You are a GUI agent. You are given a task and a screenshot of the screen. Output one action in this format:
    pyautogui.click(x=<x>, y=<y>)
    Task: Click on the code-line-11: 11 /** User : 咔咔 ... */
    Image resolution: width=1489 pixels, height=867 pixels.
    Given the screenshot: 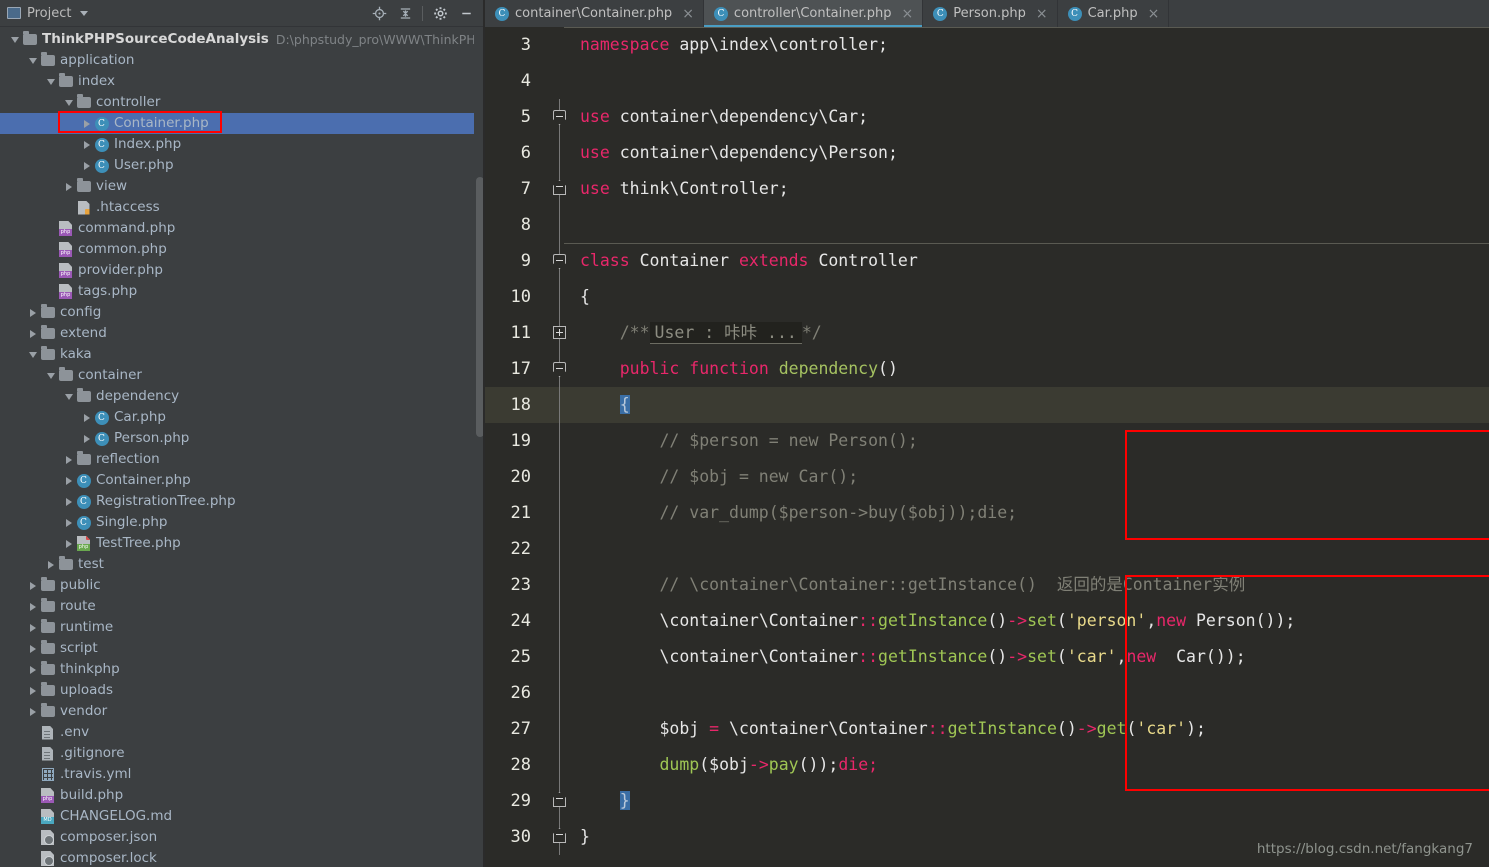 What is the action you would take?
    pyautogui.click(x=987, y=333)
    